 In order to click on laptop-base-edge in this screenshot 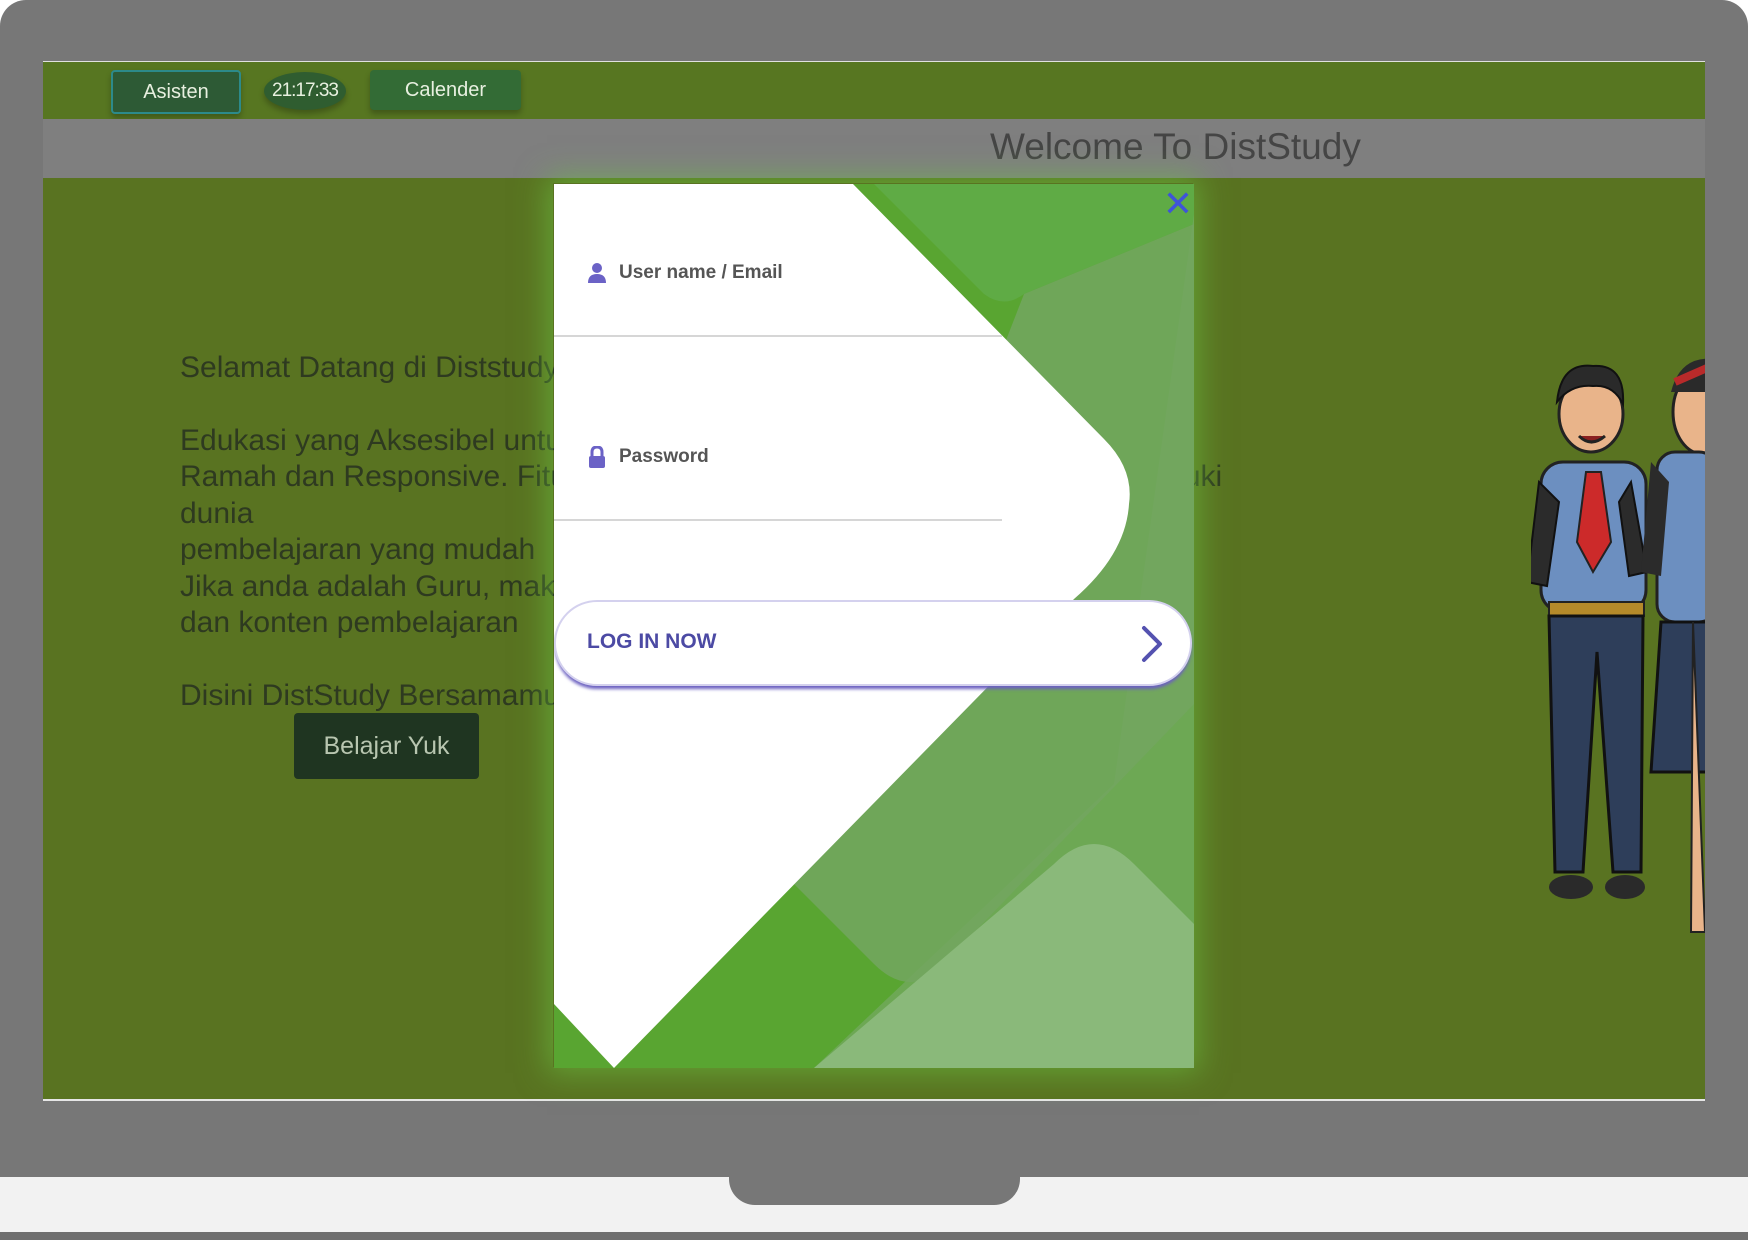, I will do `click(874, 1236)`.